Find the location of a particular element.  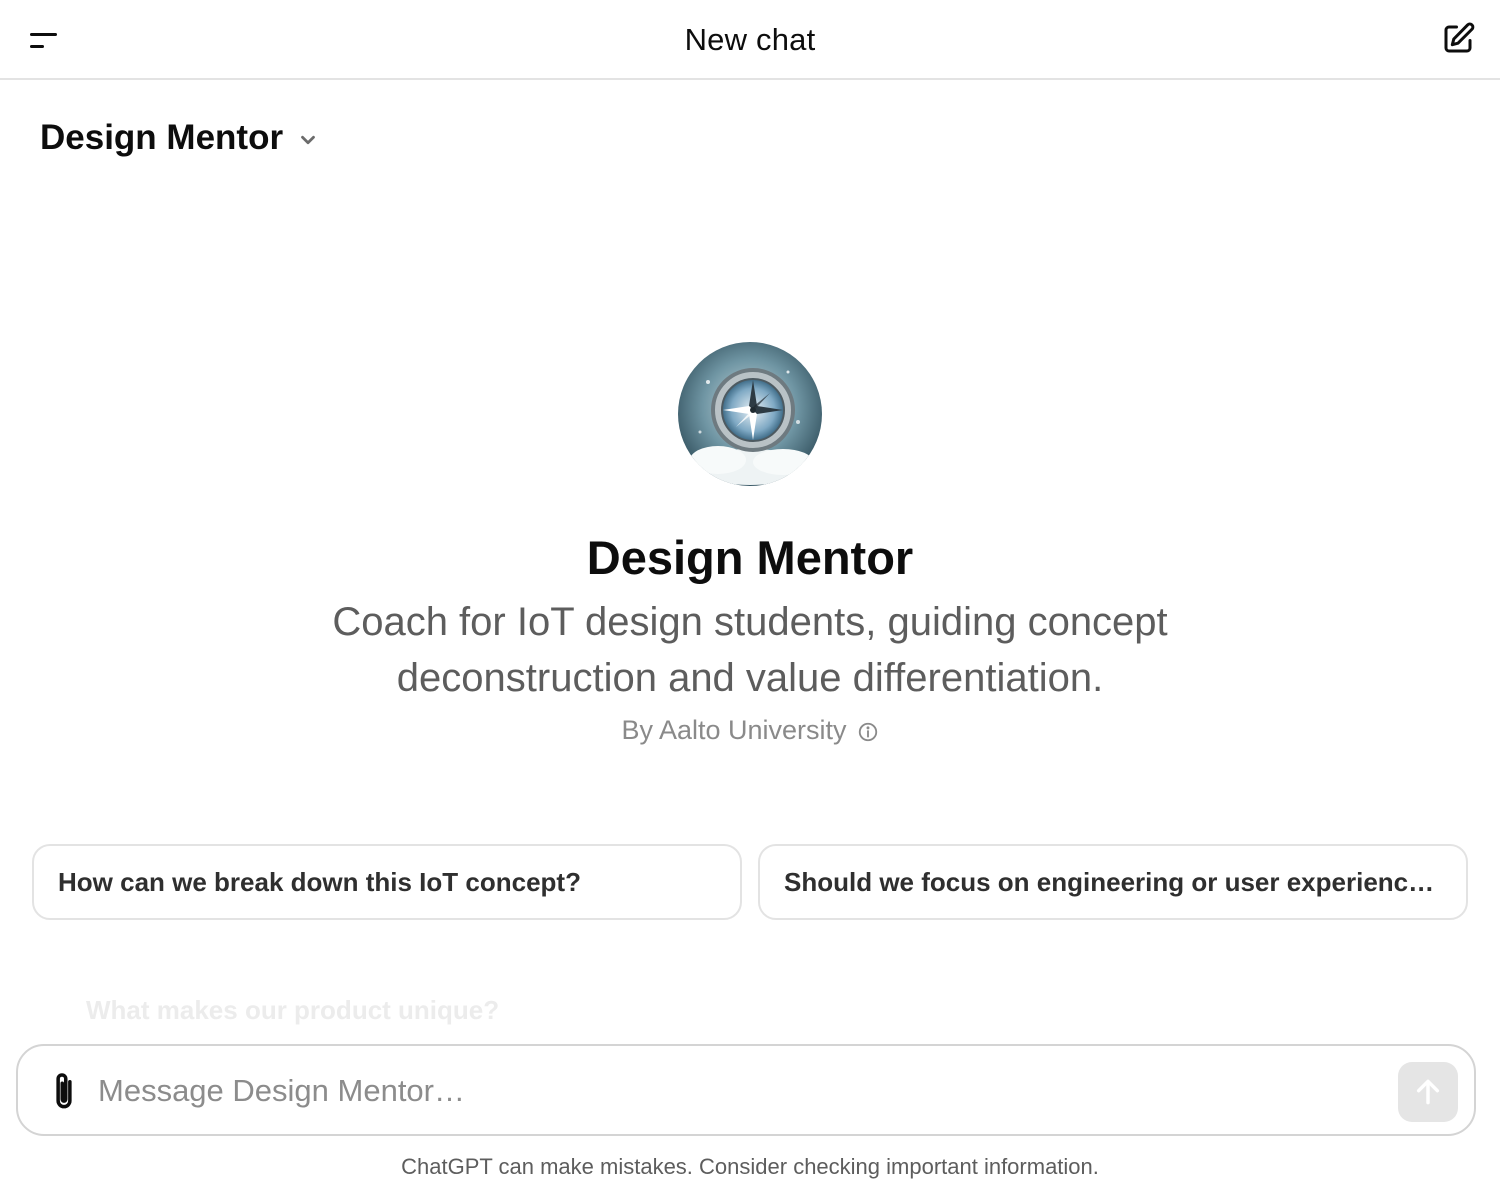

new-chat-button is located at coordinates (1458, 39).